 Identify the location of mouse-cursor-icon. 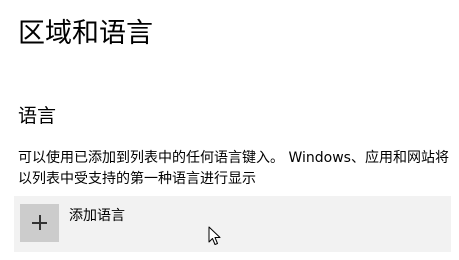
(214, 235).